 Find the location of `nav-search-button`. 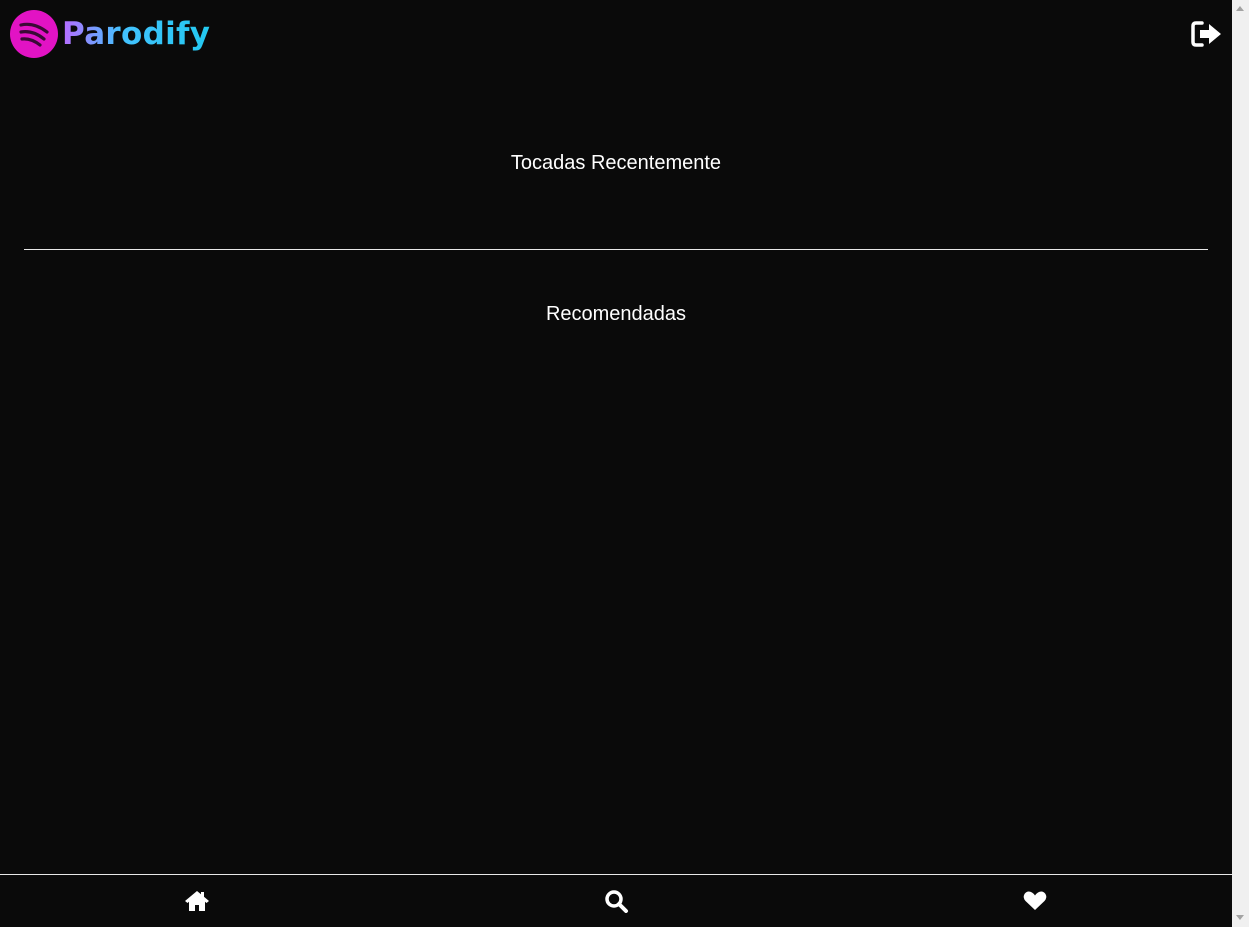

nav-search-button is located at coordinates (617, 901).